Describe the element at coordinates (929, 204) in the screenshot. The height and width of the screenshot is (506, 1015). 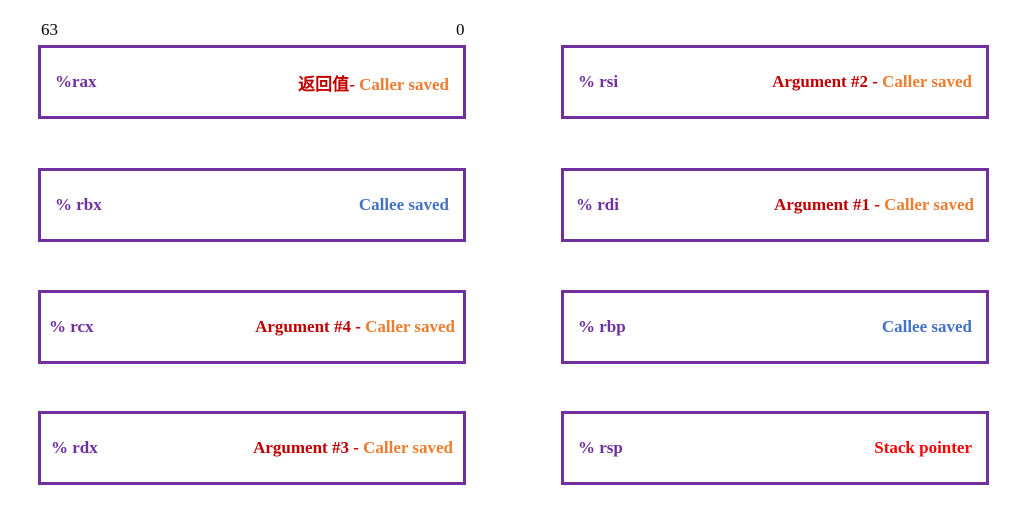
I see `register-rdi-save: Caller saved` at that location.